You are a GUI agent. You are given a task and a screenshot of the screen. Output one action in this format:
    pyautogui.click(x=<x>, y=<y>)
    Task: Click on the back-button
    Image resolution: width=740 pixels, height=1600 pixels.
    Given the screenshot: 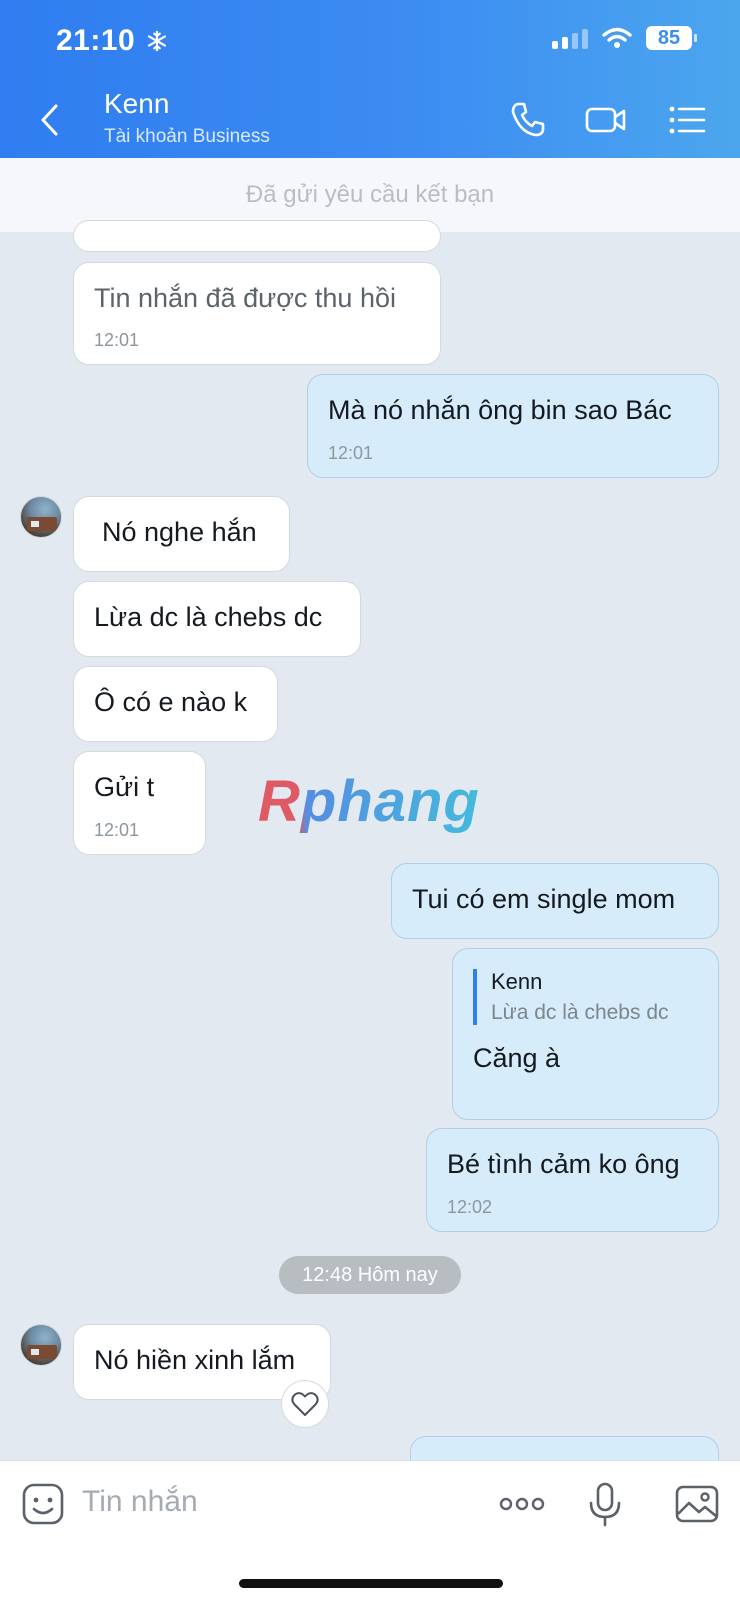 What is the action you would take?
    pyautogui.click(x=51, y=120)
    